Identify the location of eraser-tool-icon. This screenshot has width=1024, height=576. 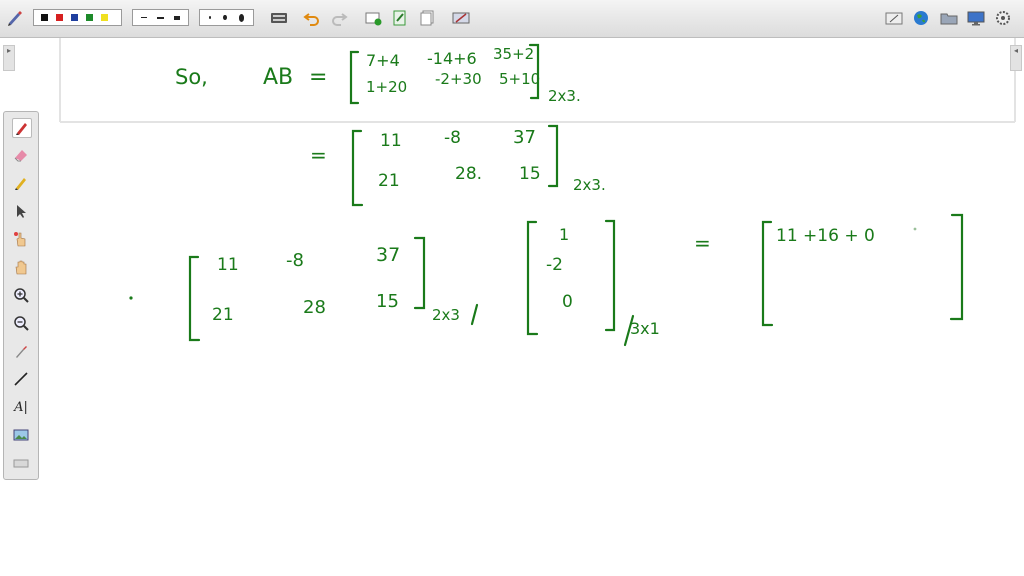
(21, 155).